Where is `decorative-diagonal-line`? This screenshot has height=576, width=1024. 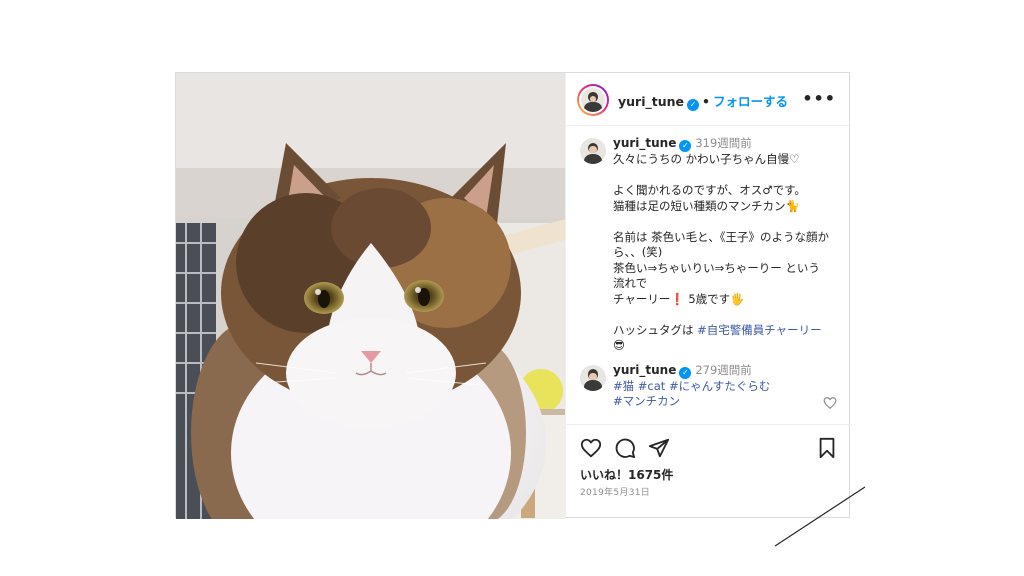
decorative-diagonal-line is located at coordinates (820, 516).